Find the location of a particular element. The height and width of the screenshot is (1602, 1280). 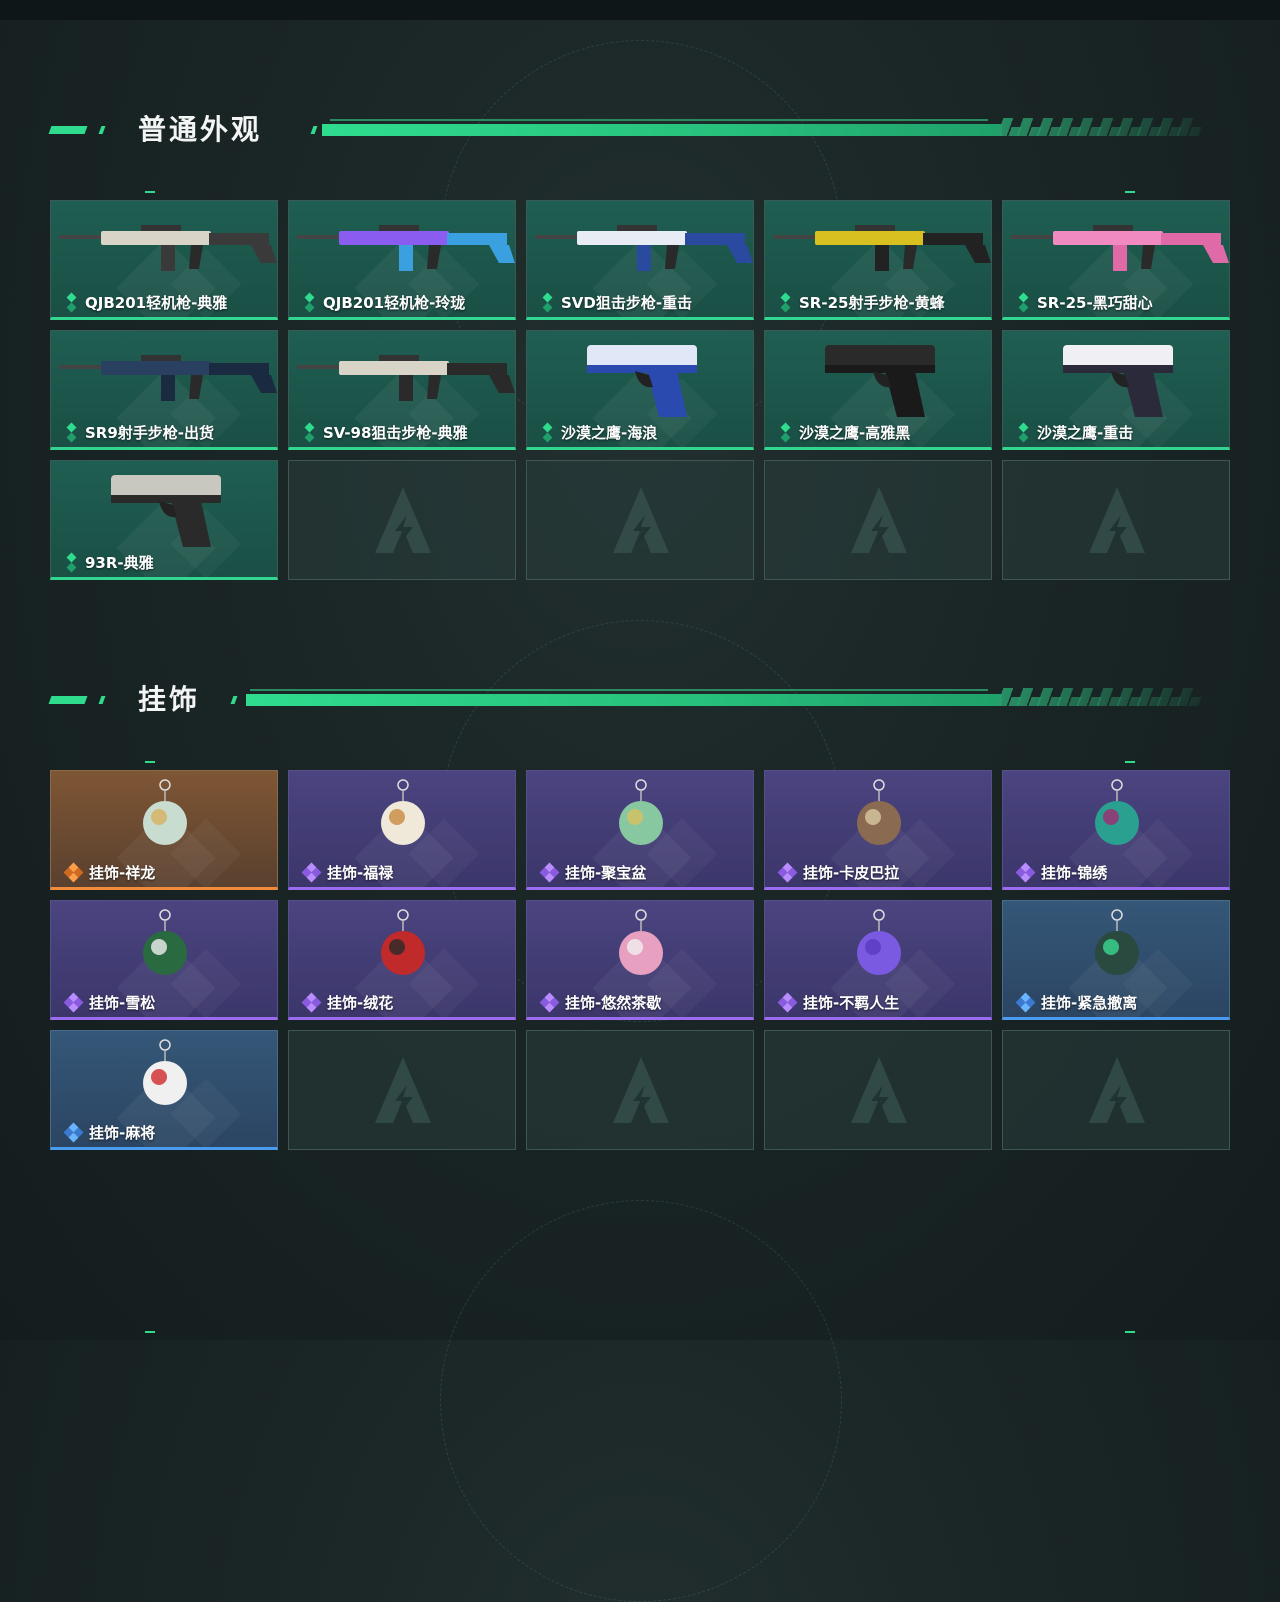

item-label-row: SR-25射手步枪-黄蜂 is located at coordinates (862, 302).